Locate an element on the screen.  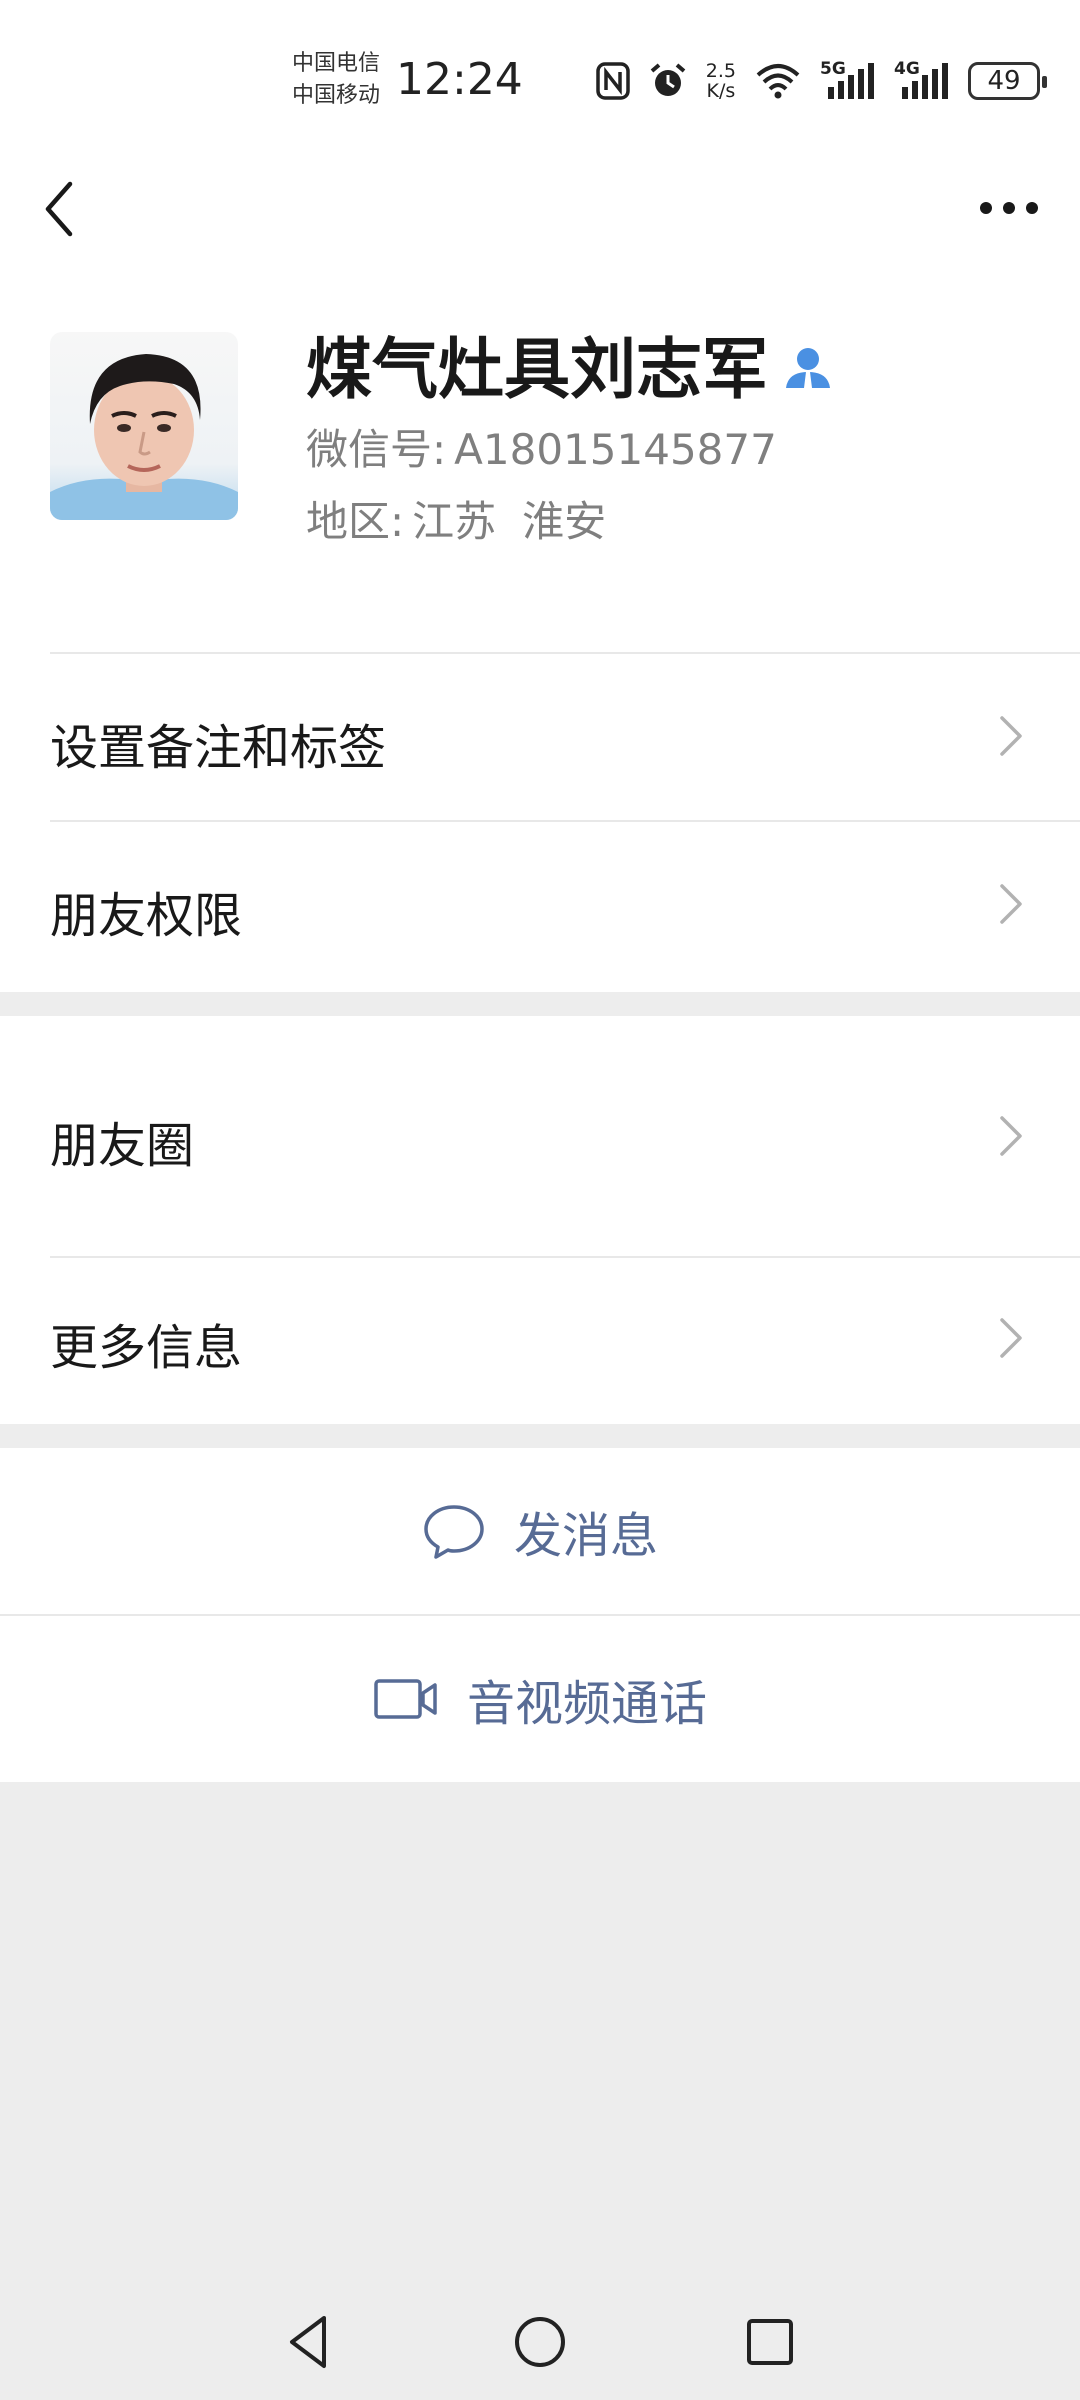
carrier-labels: 中国电信 中国移动 is located at coordinates (336, 80).